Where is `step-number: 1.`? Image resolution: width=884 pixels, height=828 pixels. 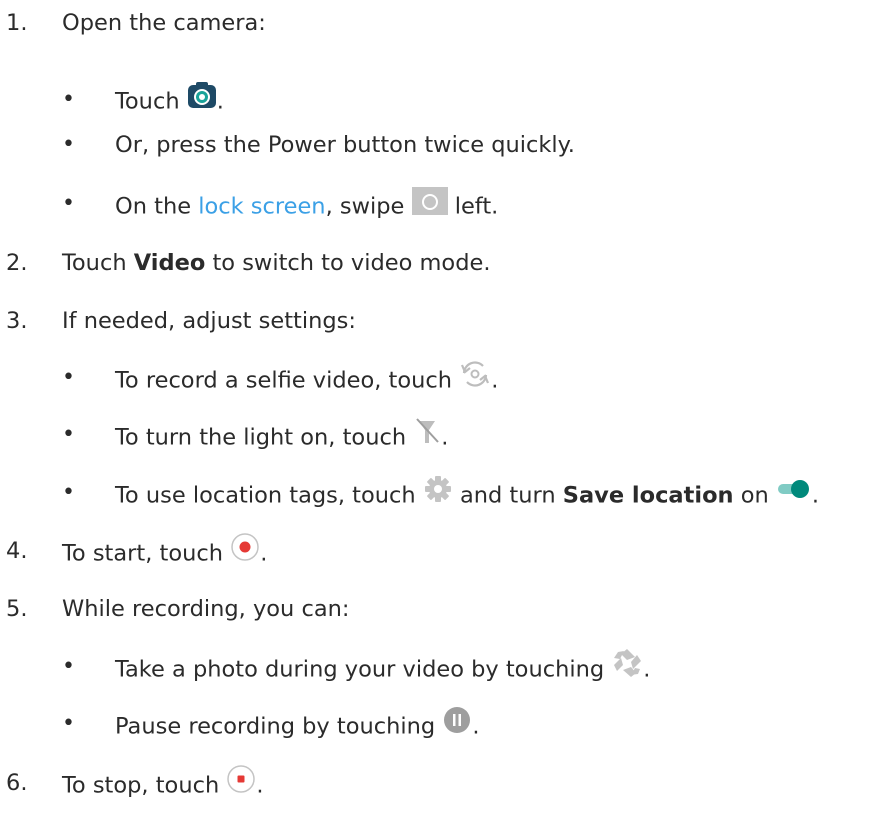 step-number: 1. is located at coordinates (17, 23).